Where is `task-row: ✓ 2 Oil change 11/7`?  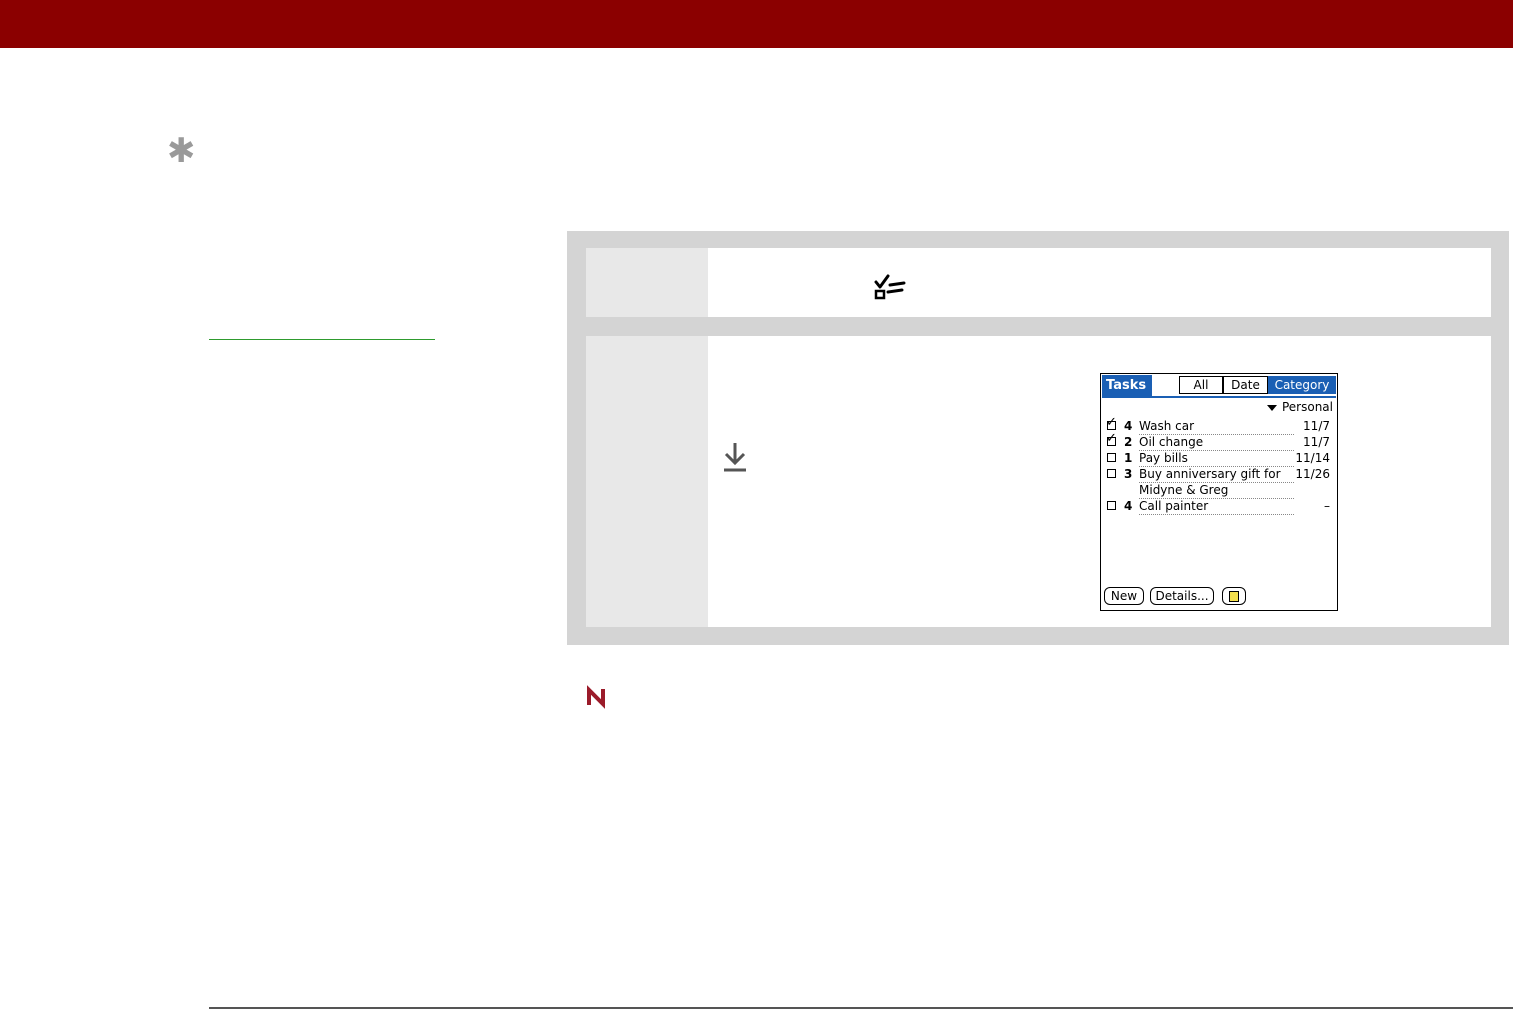 task-row: ✓ 2 Oil change 11/7 is located at coordinates (1219, 441).